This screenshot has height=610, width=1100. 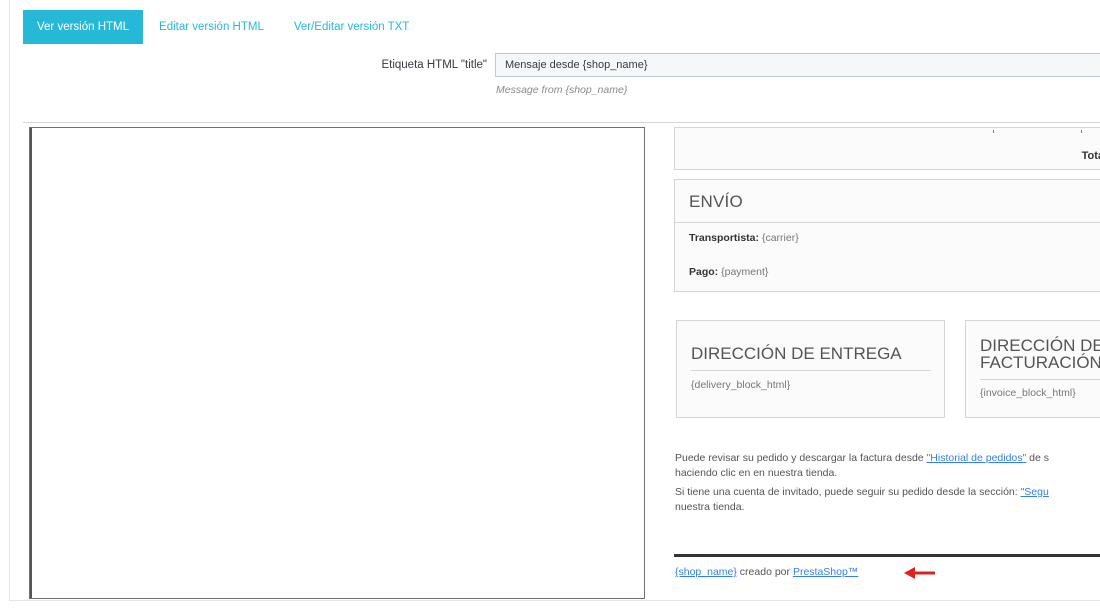 I want to click on footer-divider, so click(x=887, y=555).